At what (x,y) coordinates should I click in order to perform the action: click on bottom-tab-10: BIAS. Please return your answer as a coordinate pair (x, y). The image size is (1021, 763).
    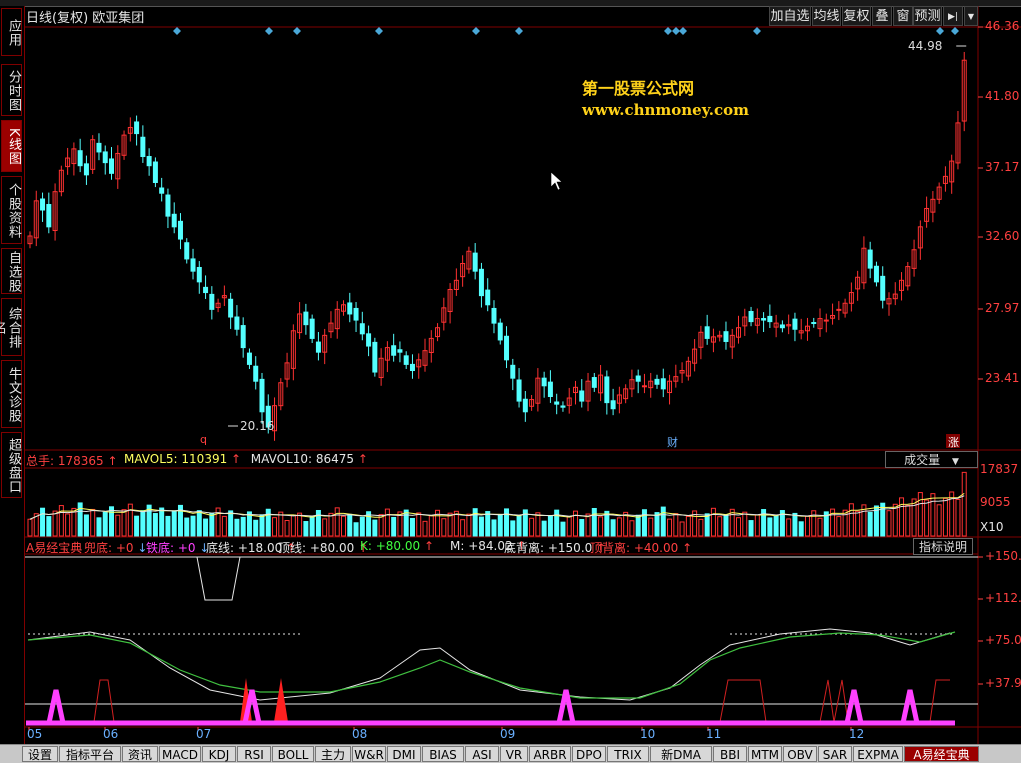
    Looking at the image, I should click on (443, 754).